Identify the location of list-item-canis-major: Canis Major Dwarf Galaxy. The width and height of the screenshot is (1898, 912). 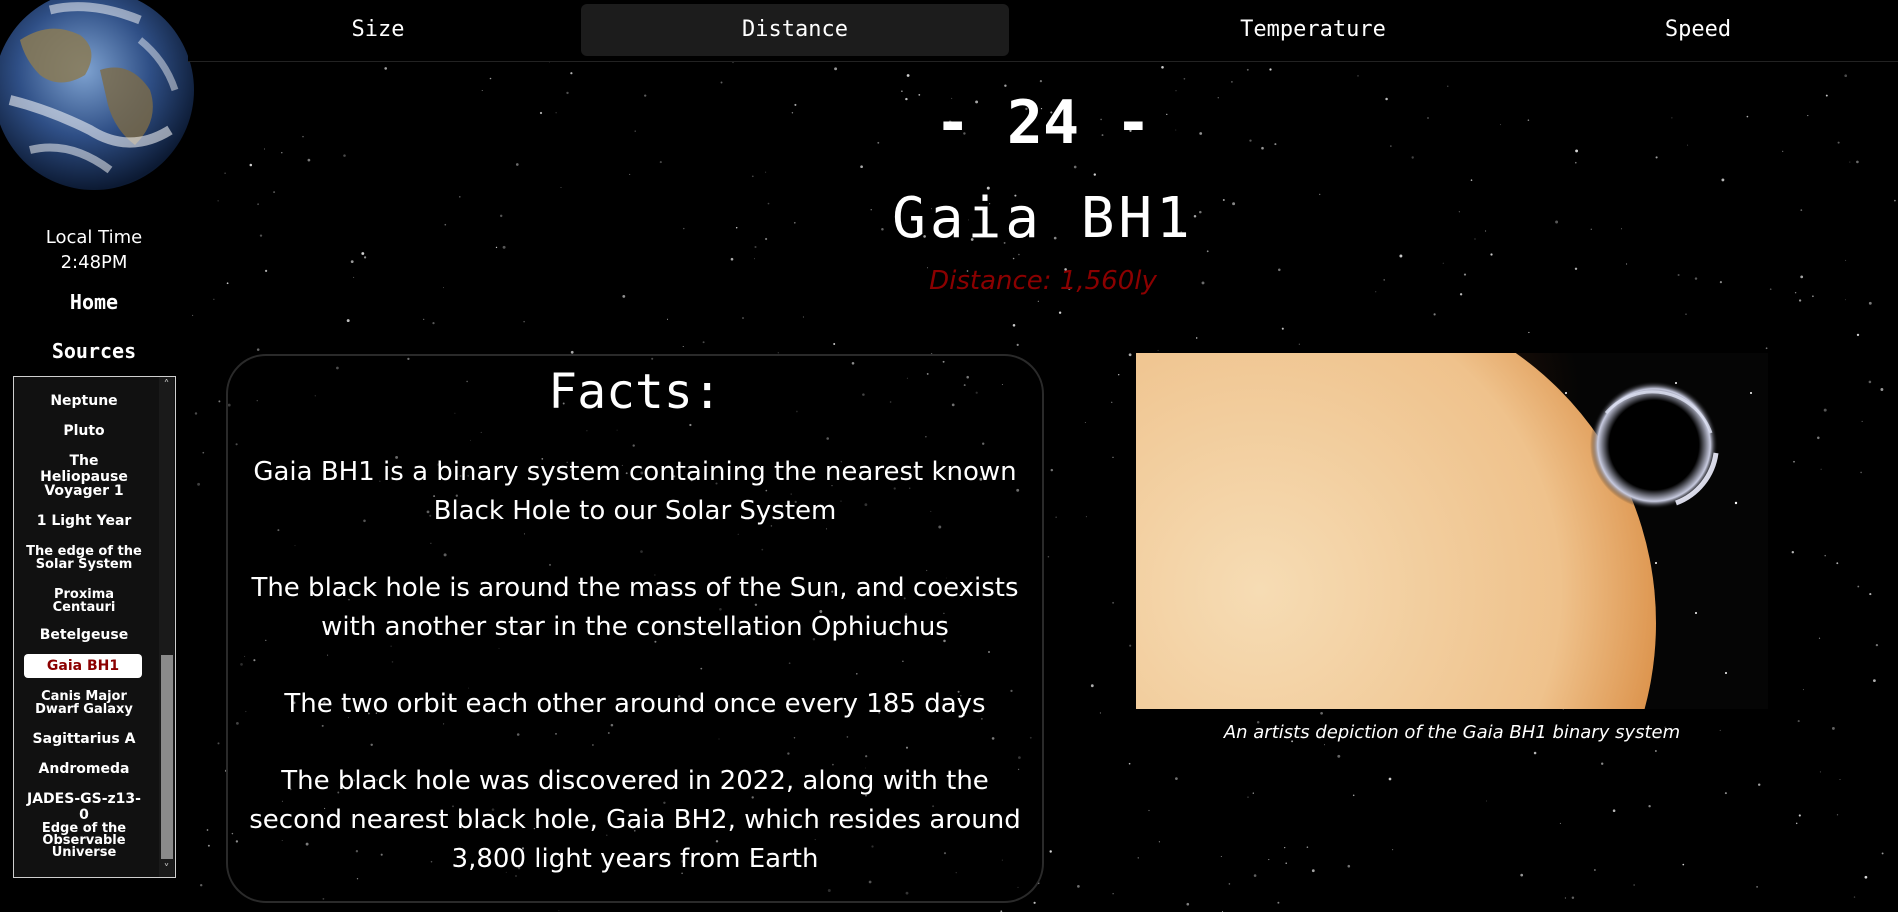
(84, 703).